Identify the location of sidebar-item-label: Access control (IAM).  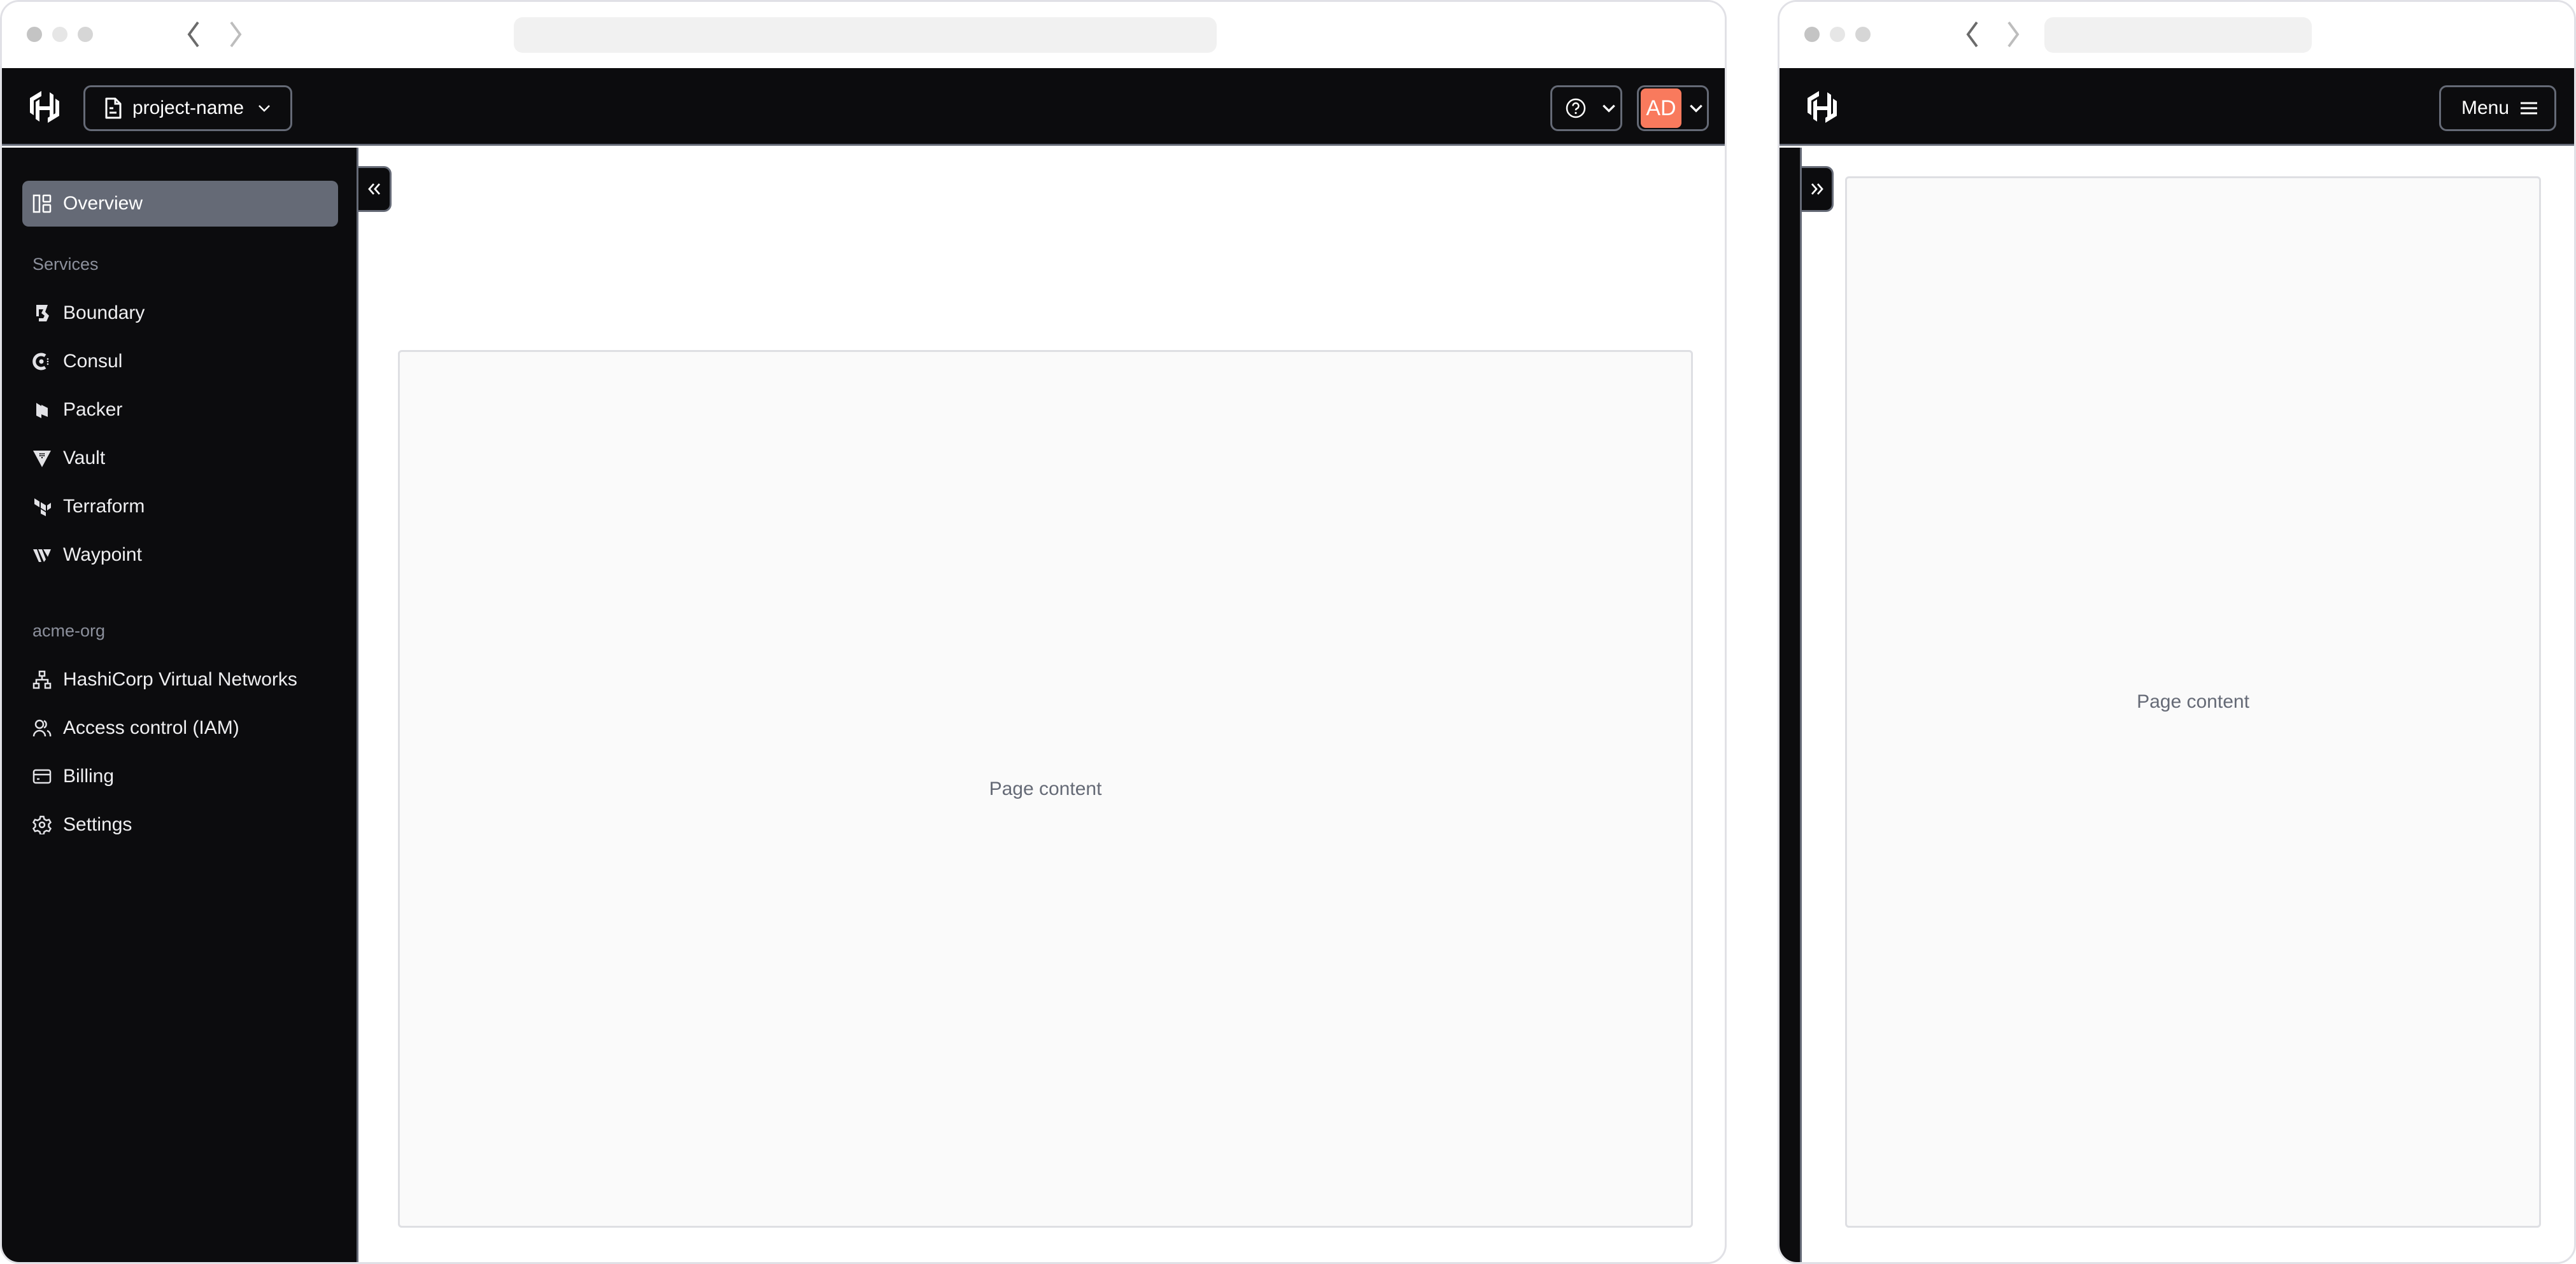
(151, 727).